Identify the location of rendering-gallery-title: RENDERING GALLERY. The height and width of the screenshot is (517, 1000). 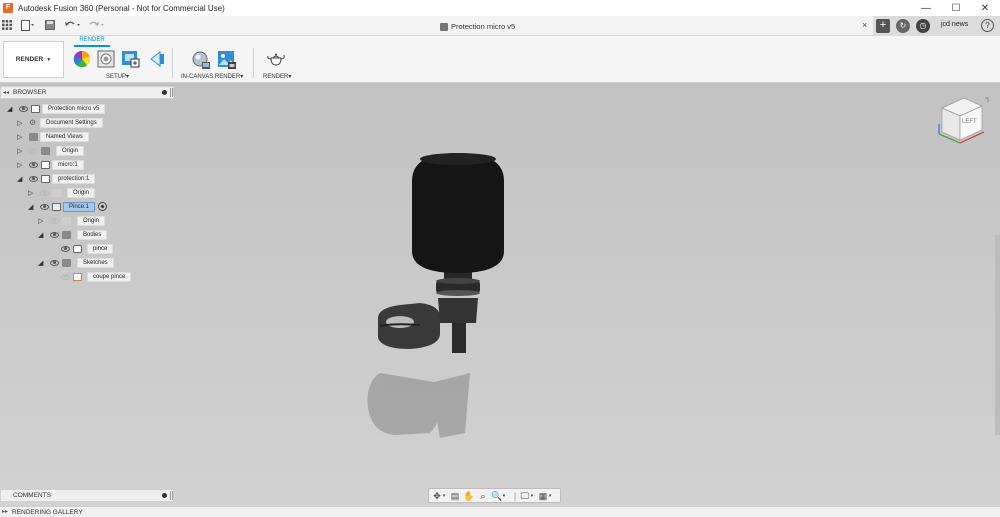
(47, 512).